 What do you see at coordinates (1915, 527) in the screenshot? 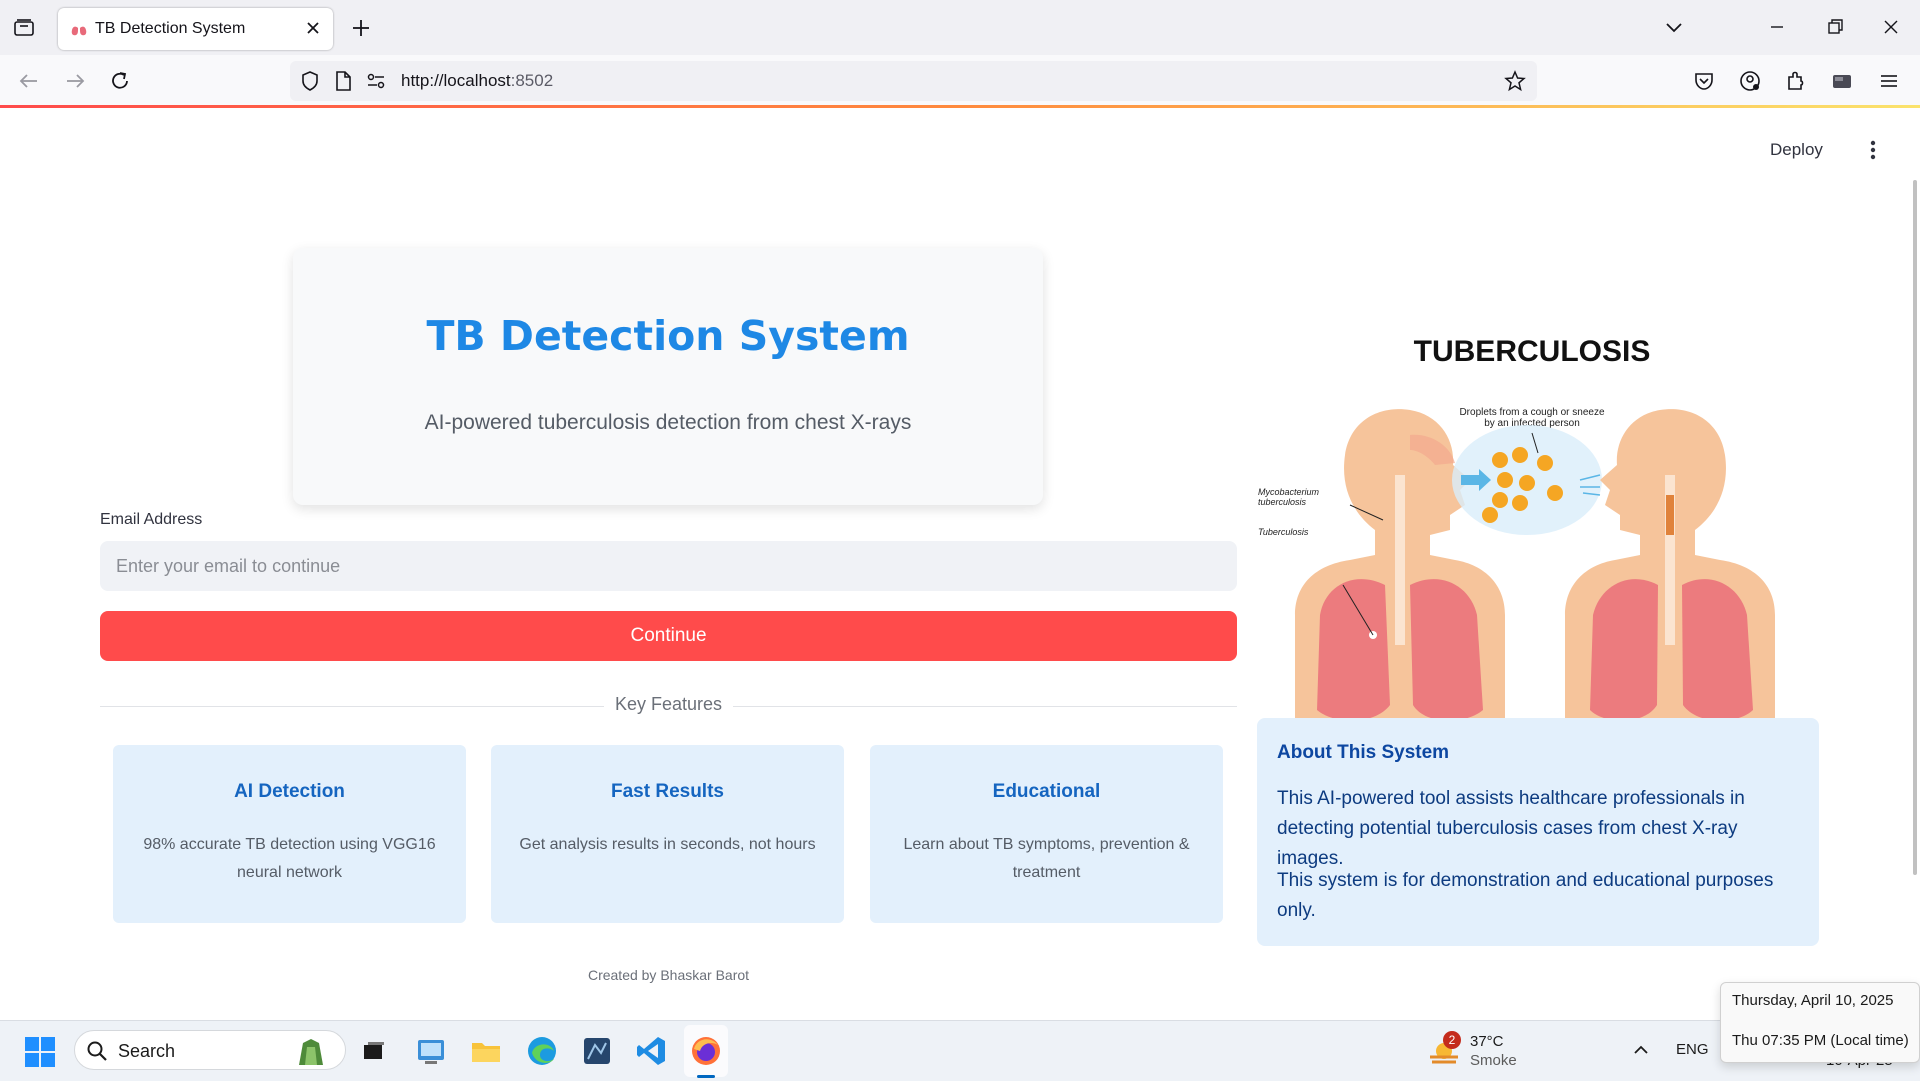
I see `page-scrollbar` at bounding box center [1915, 527].